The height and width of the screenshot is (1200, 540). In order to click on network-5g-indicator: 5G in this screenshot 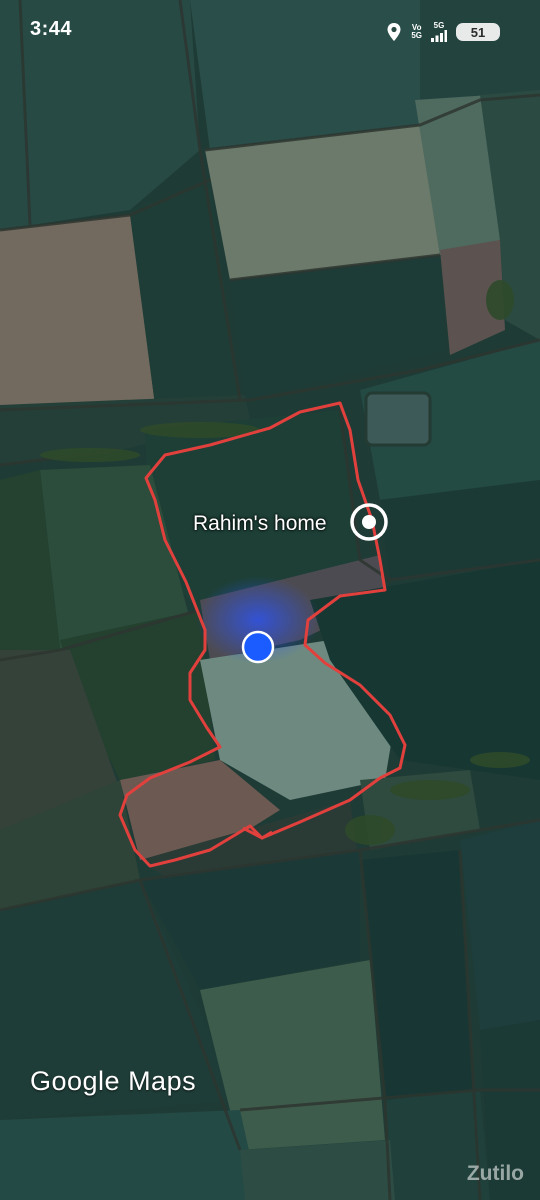, I will do `click(439, 32)`.